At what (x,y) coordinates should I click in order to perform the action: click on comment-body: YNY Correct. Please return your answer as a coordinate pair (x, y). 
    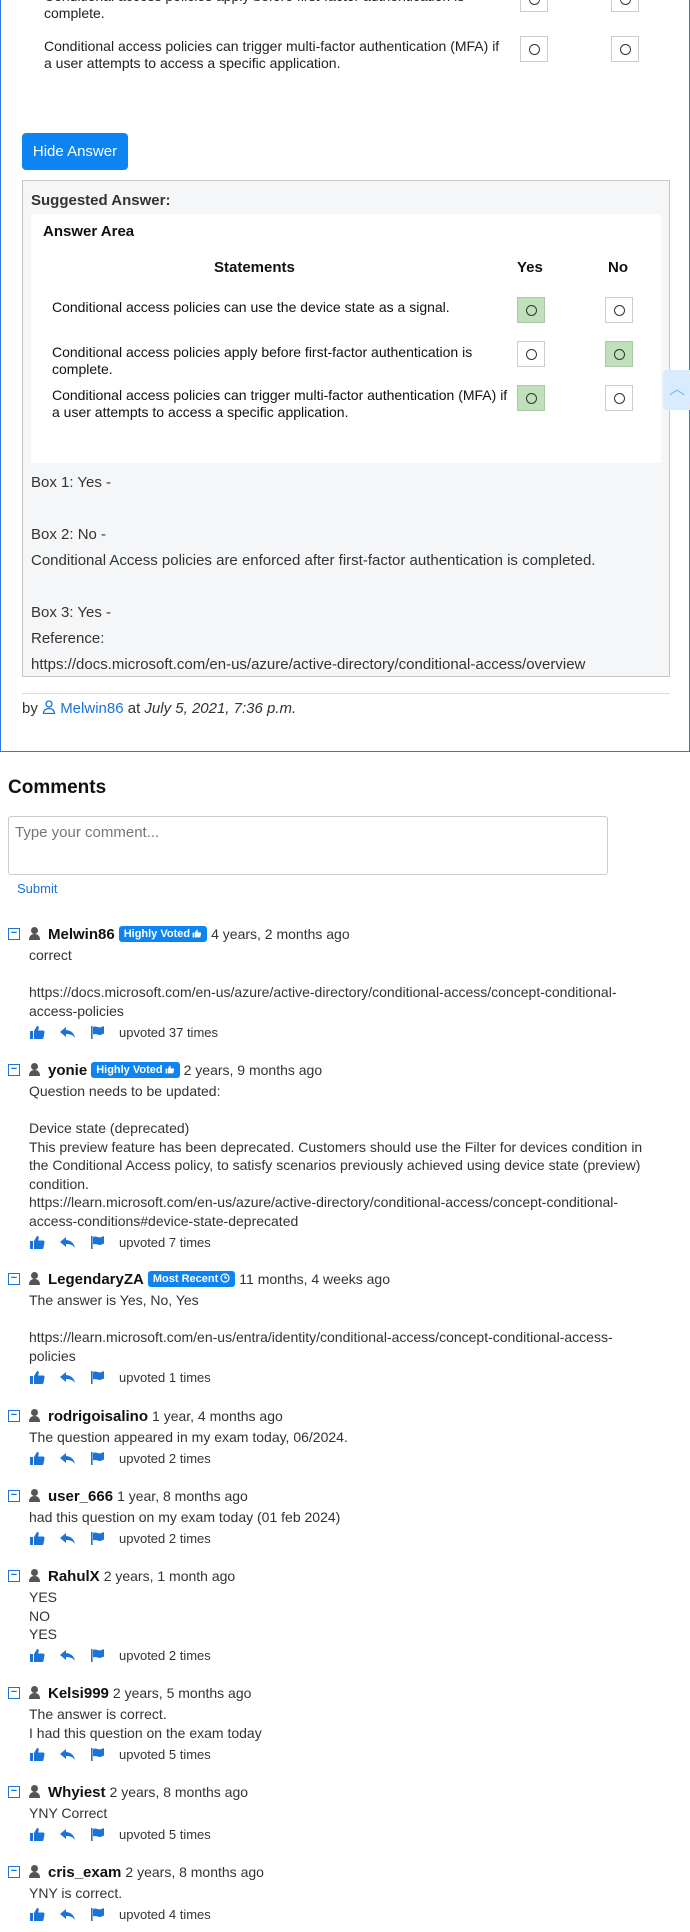
    Looking at the image, I should click on (354, 1813).